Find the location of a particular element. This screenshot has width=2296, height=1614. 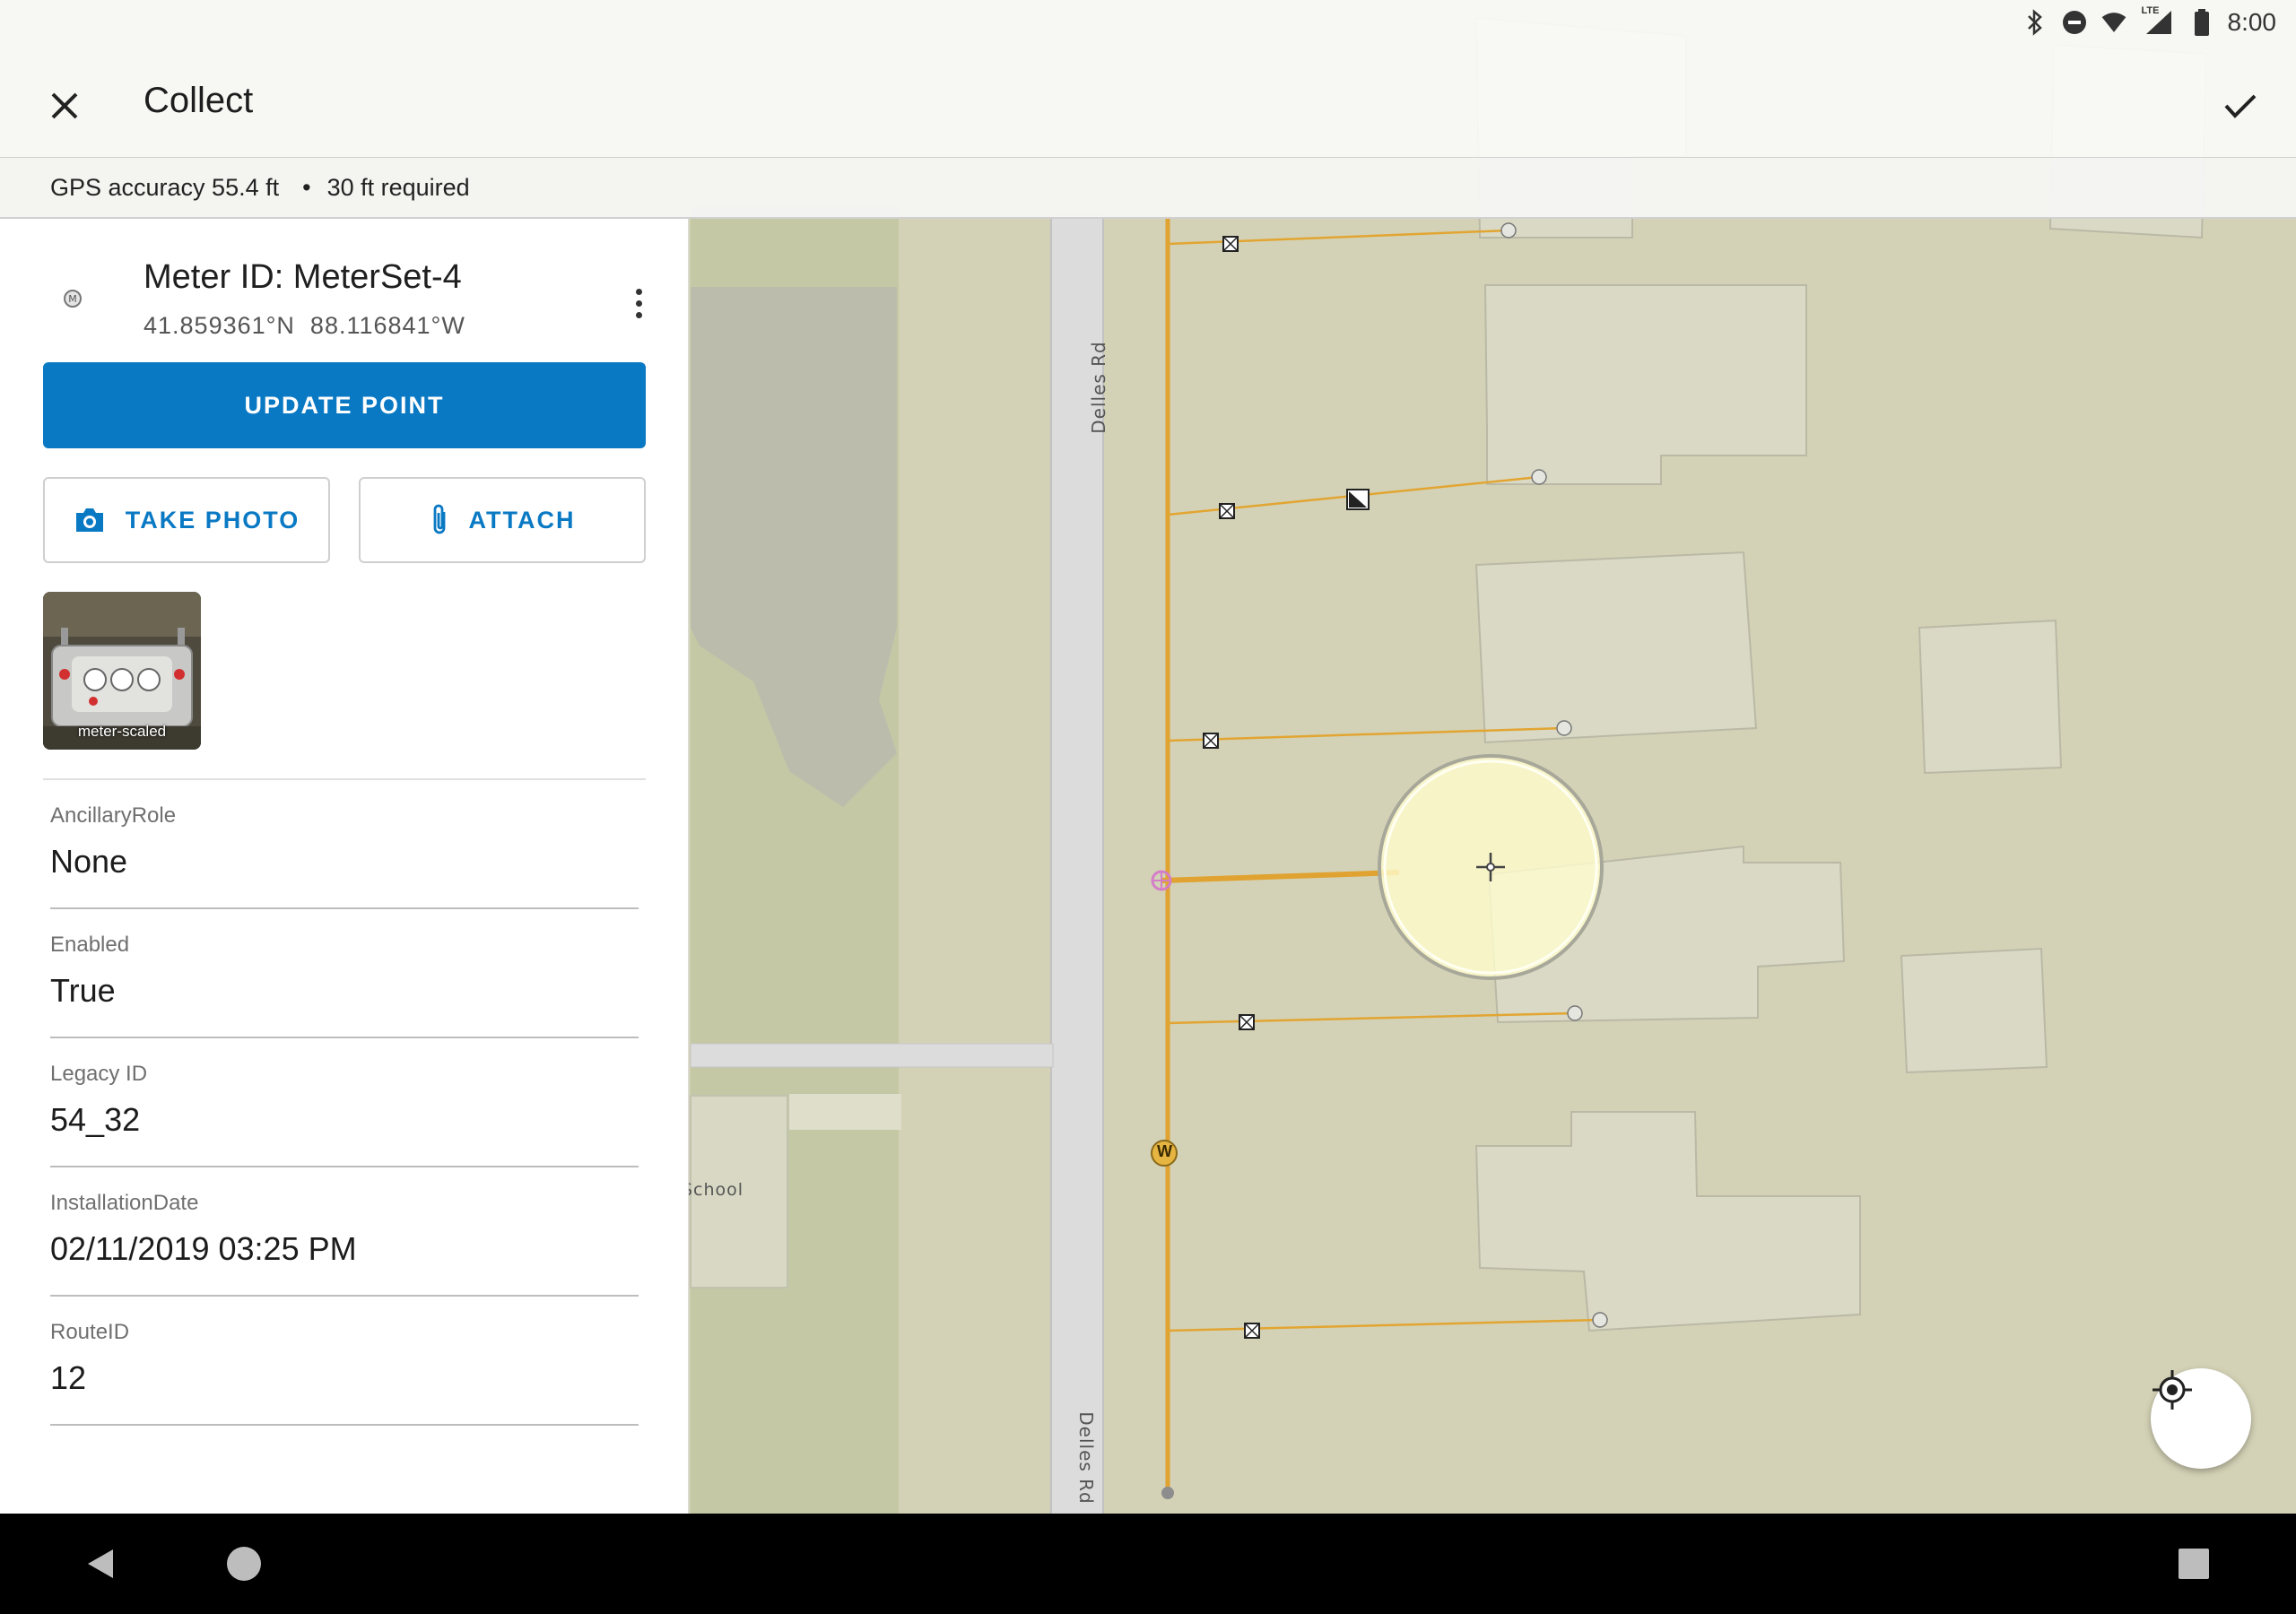

recents-square-icon is located at coordinates (2194, 1564).